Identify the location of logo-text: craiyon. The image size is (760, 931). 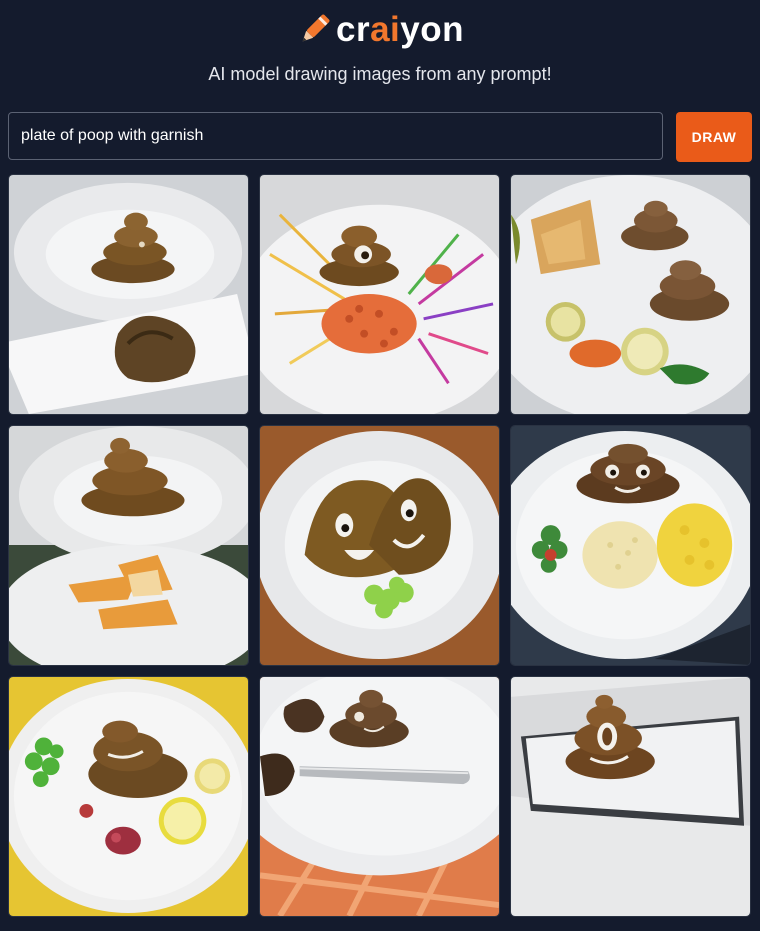
(400, 29).